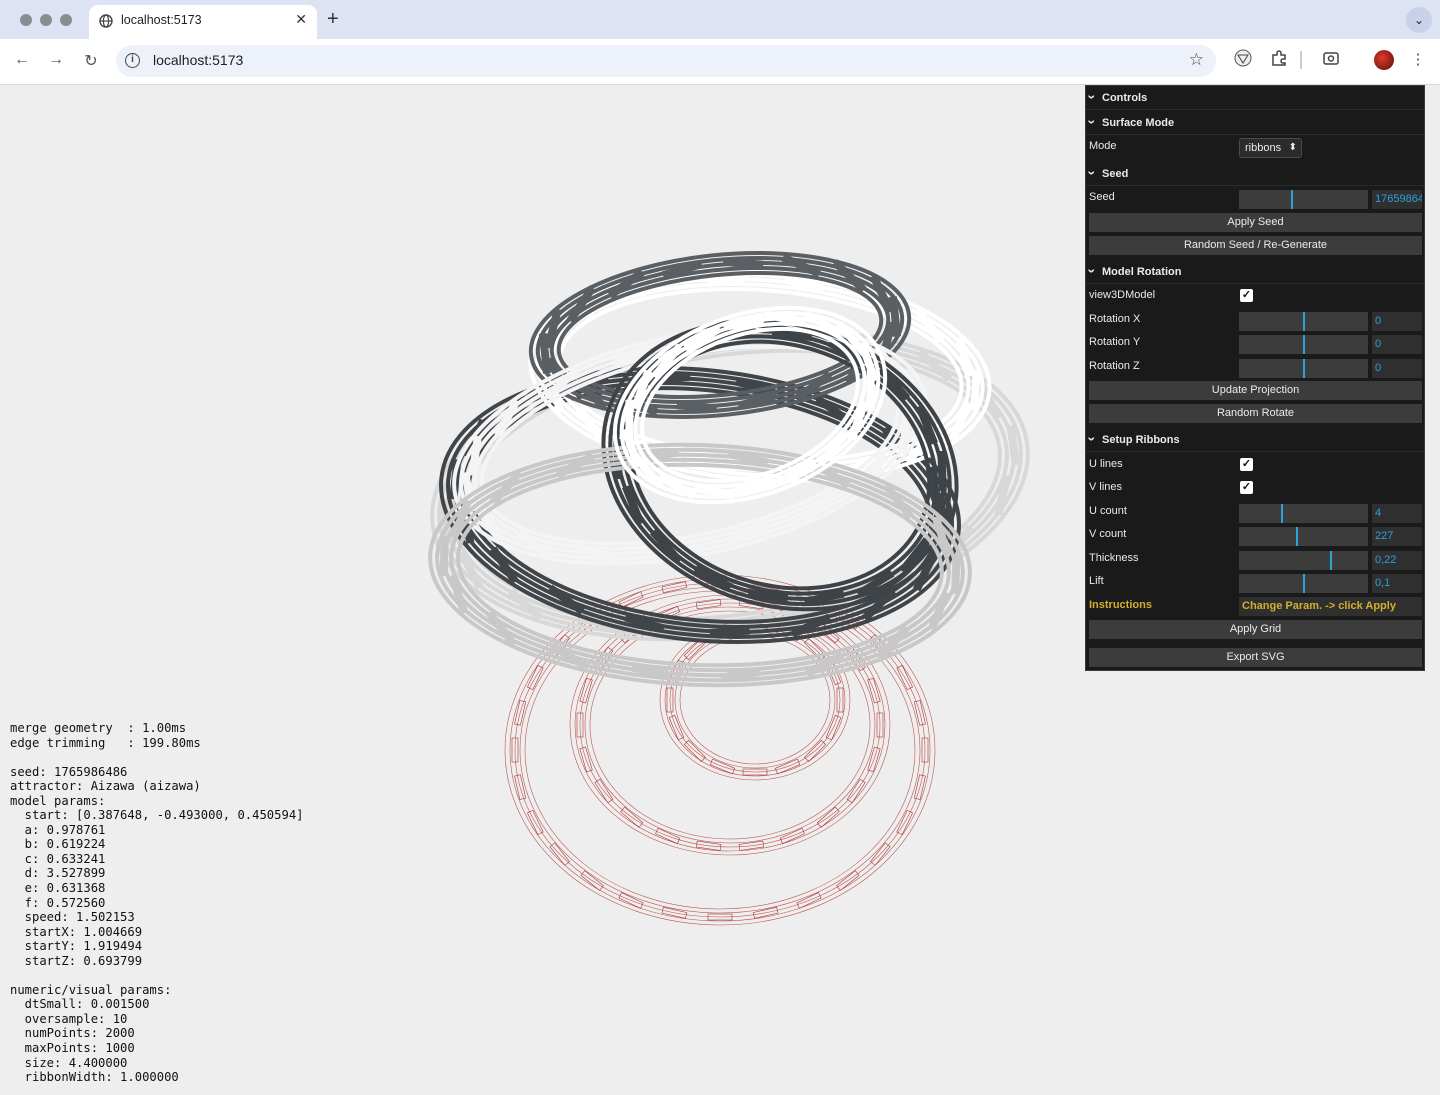  Describe the element at coordinates (1255, 465) in the screenshot. I see `u-lines-row: U lines ✓` at that location.